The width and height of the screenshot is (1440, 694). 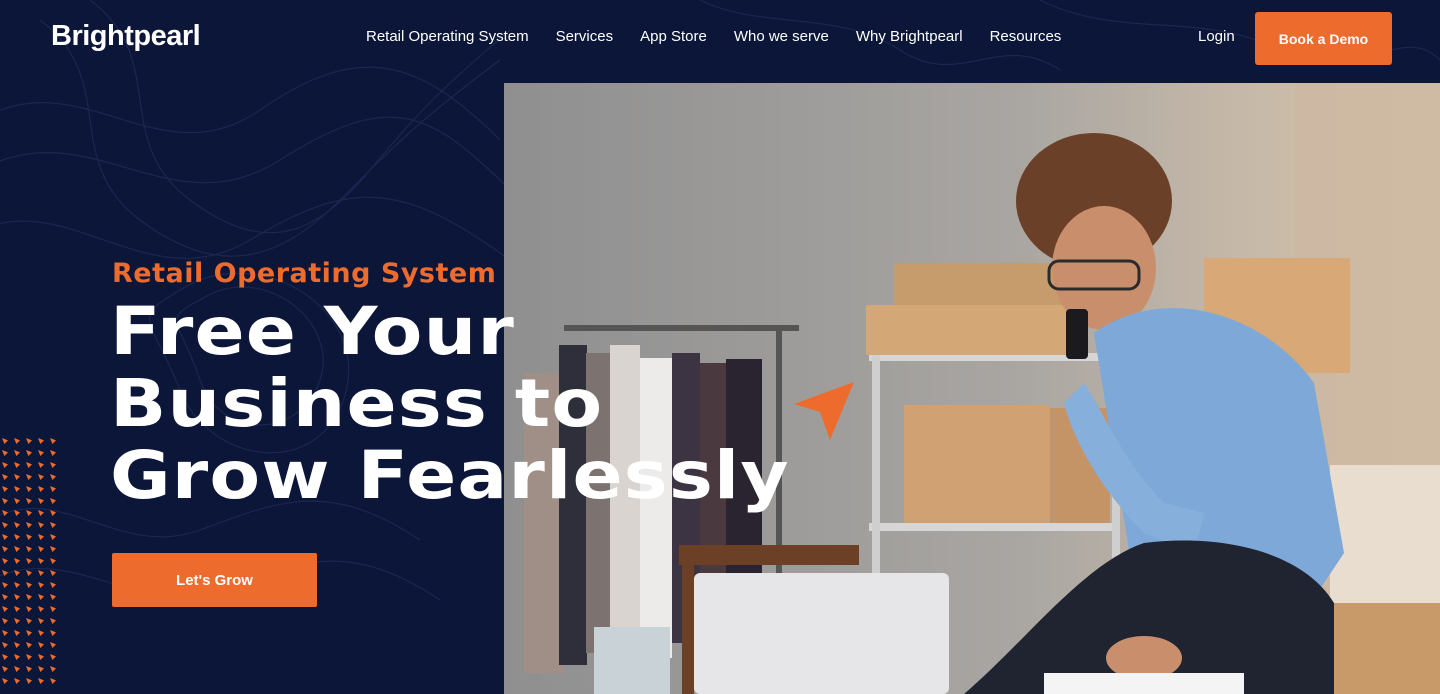 What do you see at coordinates (781, 36) in the screenshot?
I see `nav-who-we-serve: Who we serve` at bounding box center [781, 36].